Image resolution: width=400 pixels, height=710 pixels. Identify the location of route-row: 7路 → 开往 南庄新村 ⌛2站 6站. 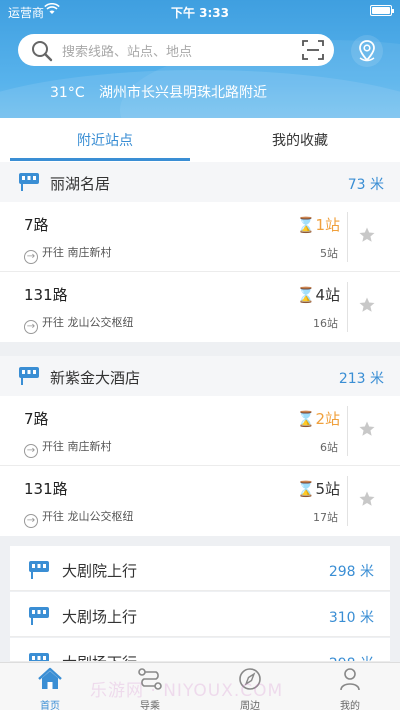
(200, 431).